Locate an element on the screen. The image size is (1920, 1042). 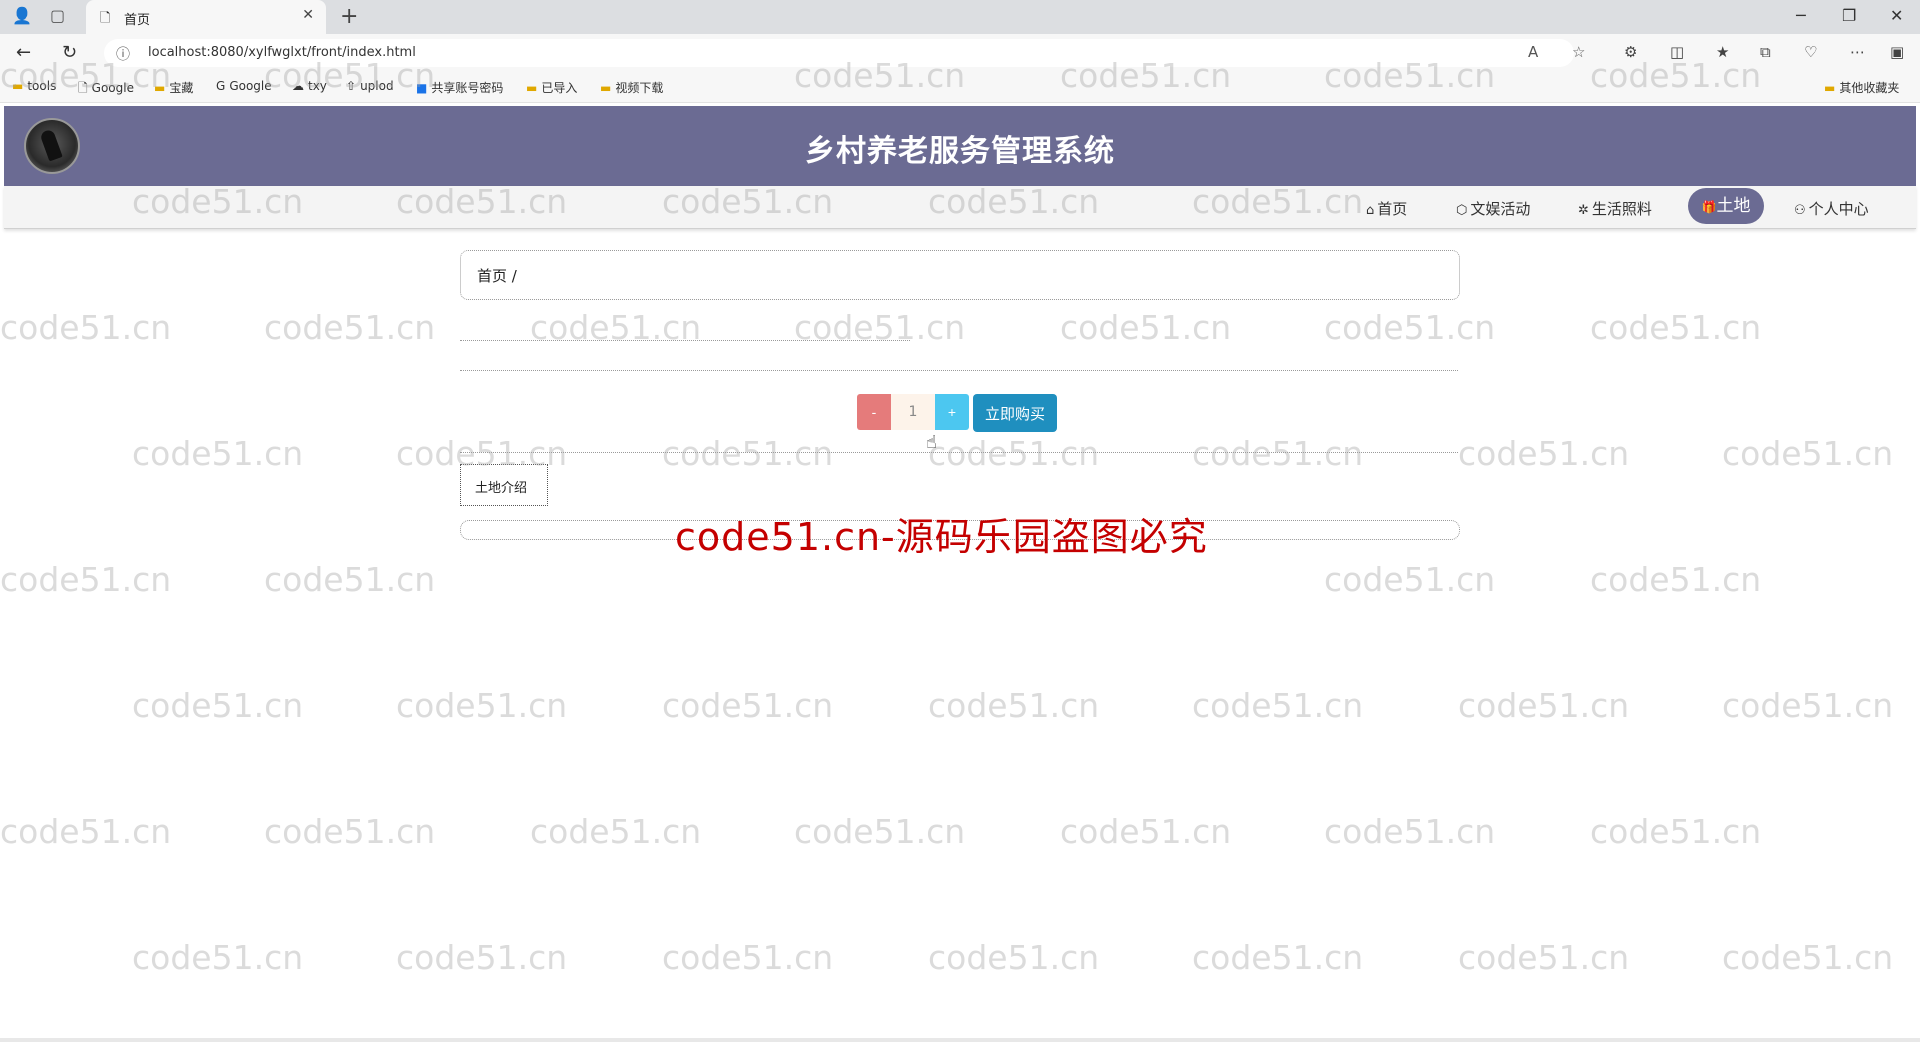
increase-button: + is located at coordinates (952, 412).